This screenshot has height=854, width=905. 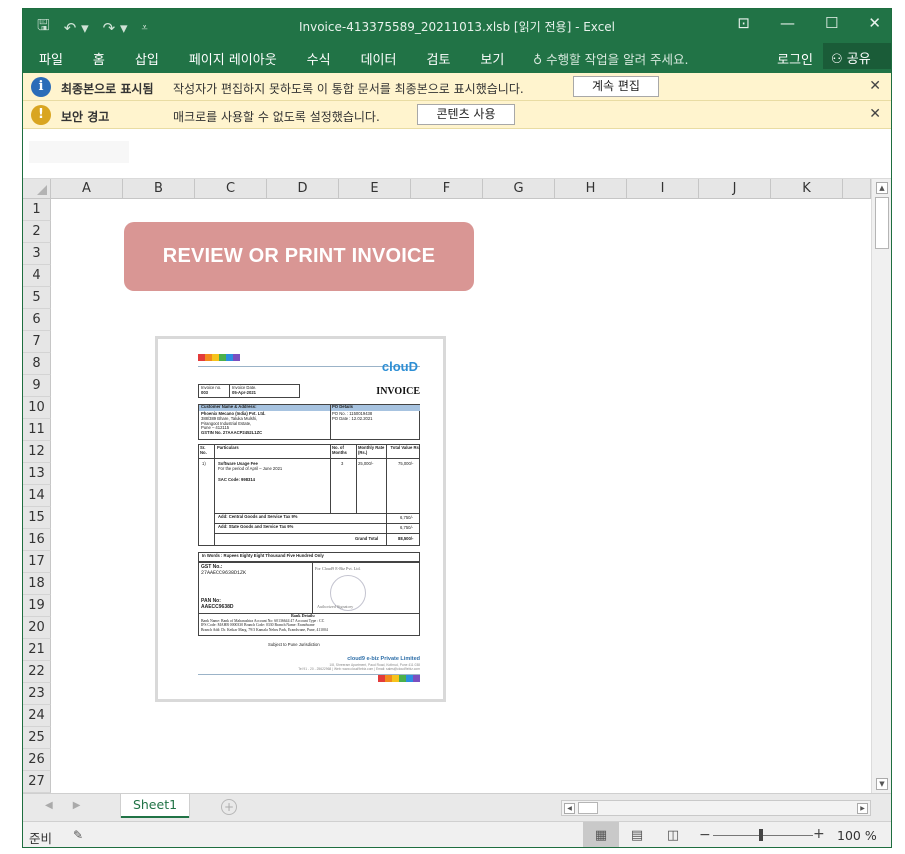 I want to click on status-ready: 준비, so click(x=41, y=838).